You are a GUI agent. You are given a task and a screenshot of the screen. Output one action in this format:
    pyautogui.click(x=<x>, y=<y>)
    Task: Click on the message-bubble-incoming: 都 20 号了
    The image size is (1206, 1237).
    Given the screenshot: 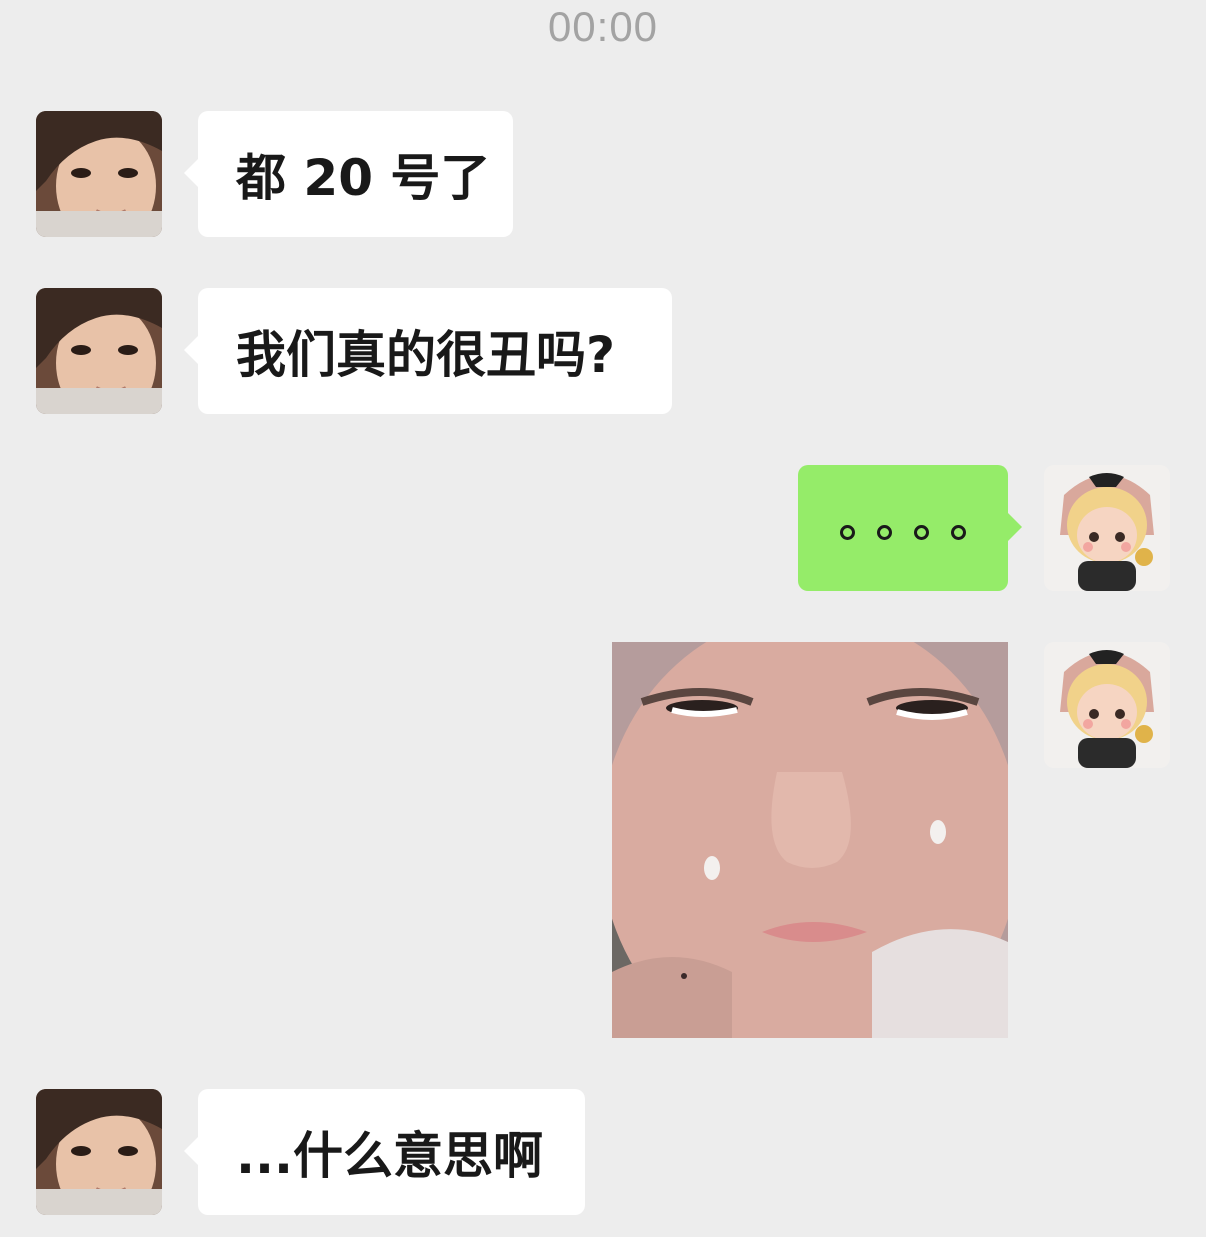 What is the action you would take?
    pyautogui.click(x=348, y=174)
    